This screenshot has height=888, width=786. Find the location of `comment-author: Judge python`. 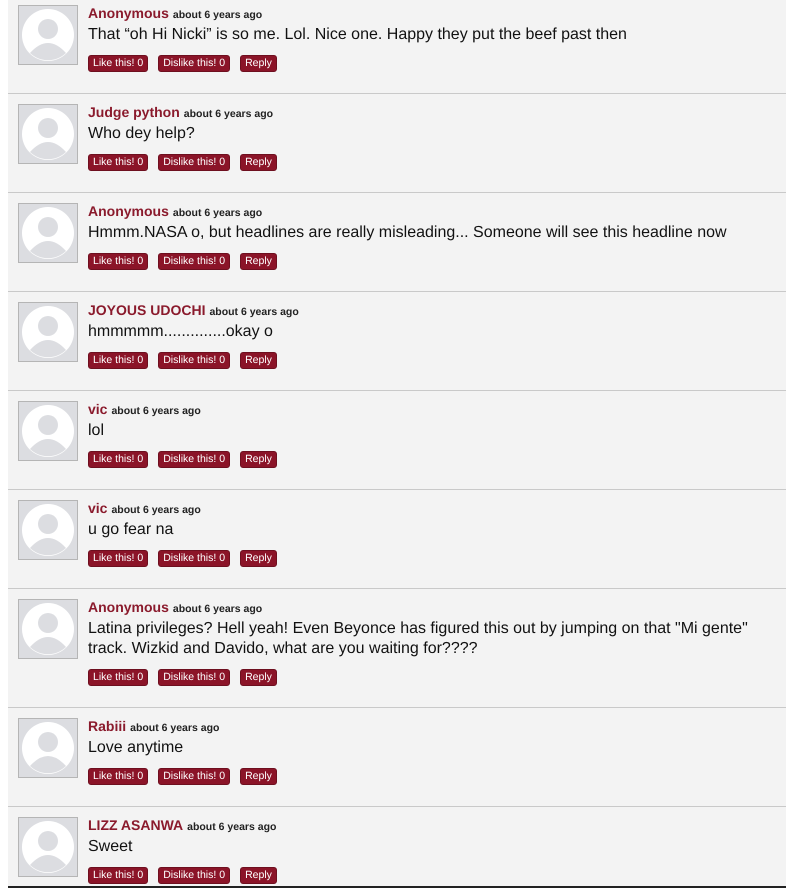

comment-author: Judge python is located at coordinates (134, 112).